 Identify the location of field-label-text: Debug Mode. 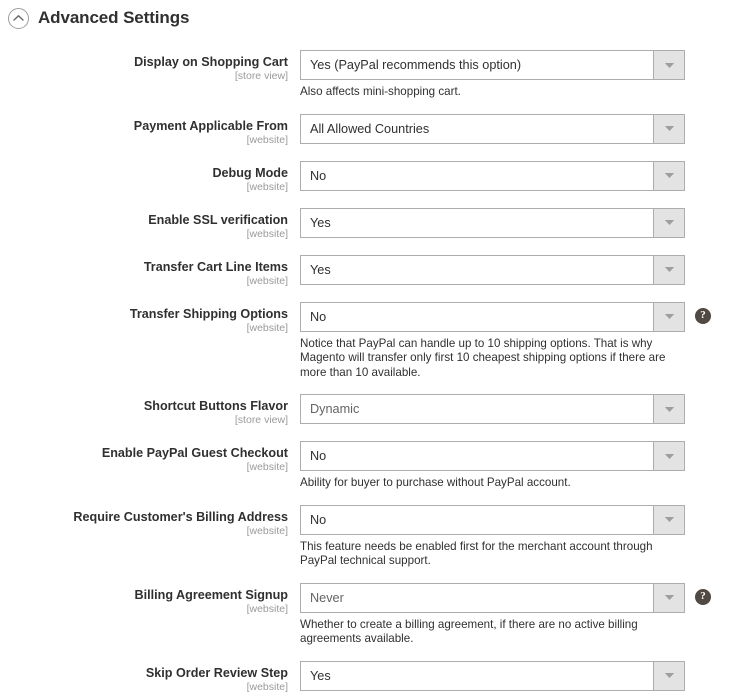
(250, 172).